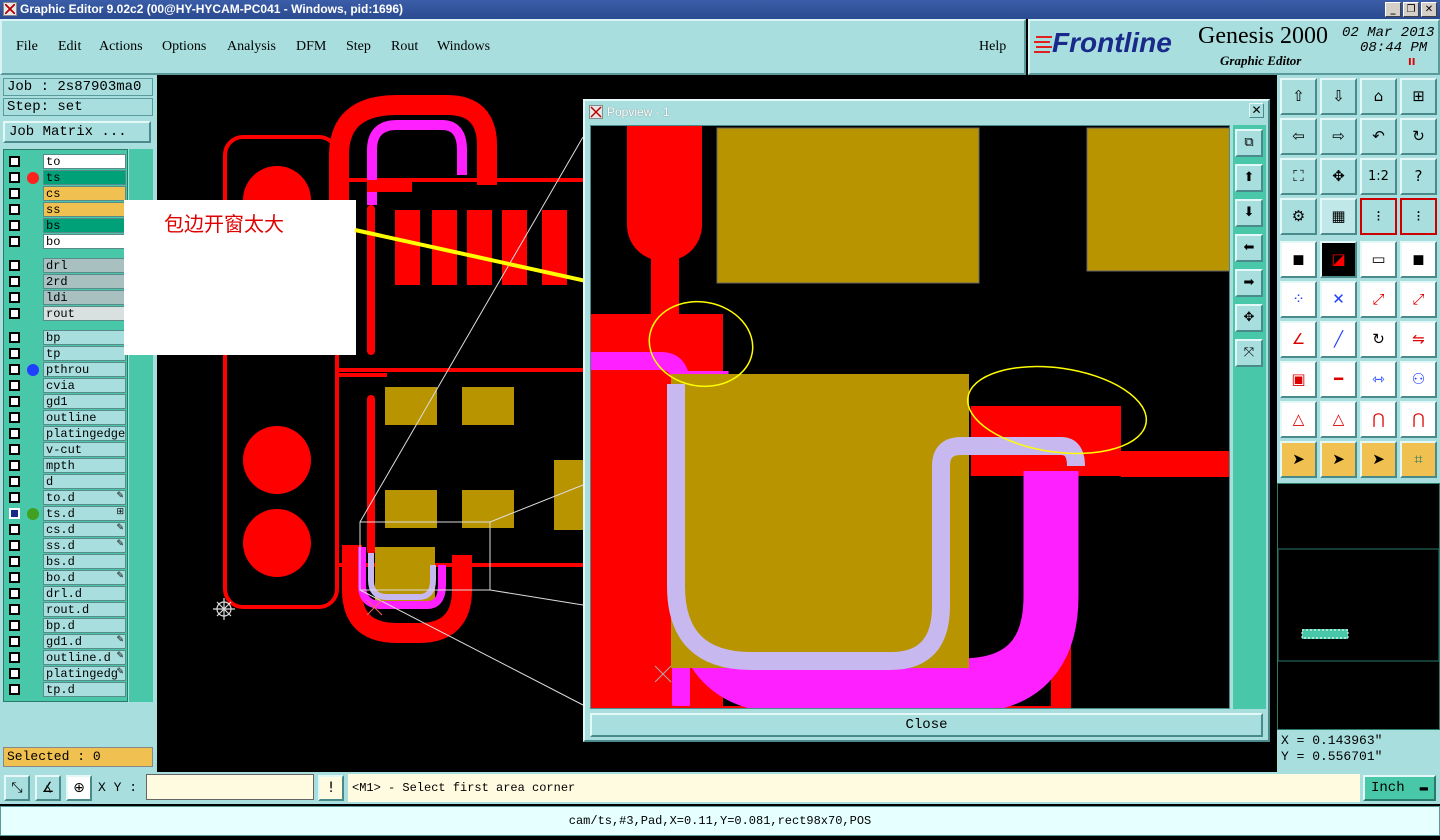  Describe the element at coordinates (84, 265) in the screenshot. I see `layer-name: drl` at that location.